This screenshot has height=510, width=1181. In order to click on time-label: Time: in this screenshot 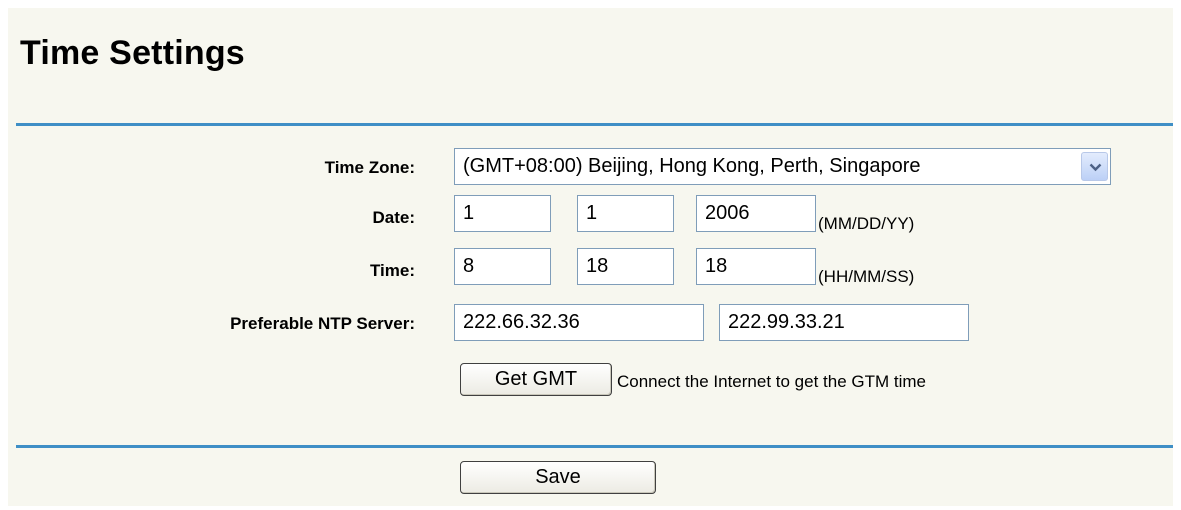, I will do `click(392, 270)`.